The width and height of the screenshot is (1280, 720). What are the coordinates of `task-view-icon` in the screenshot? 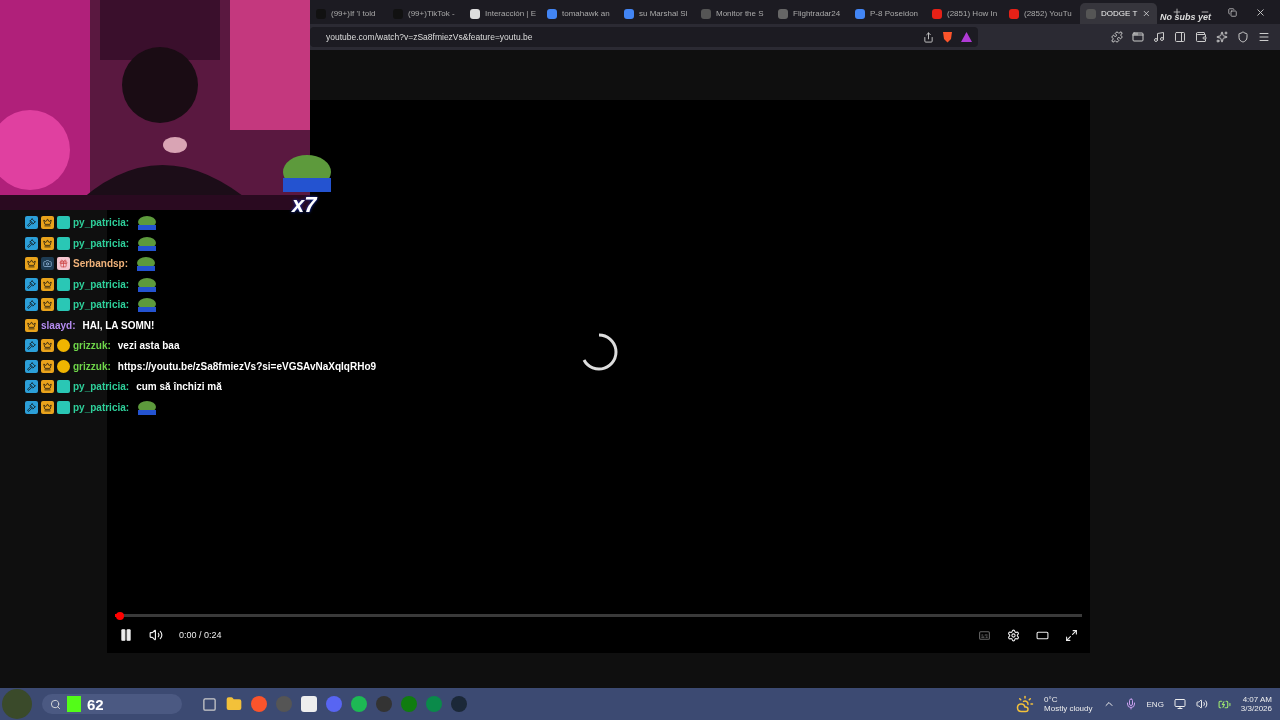 It's located at (209, 704).